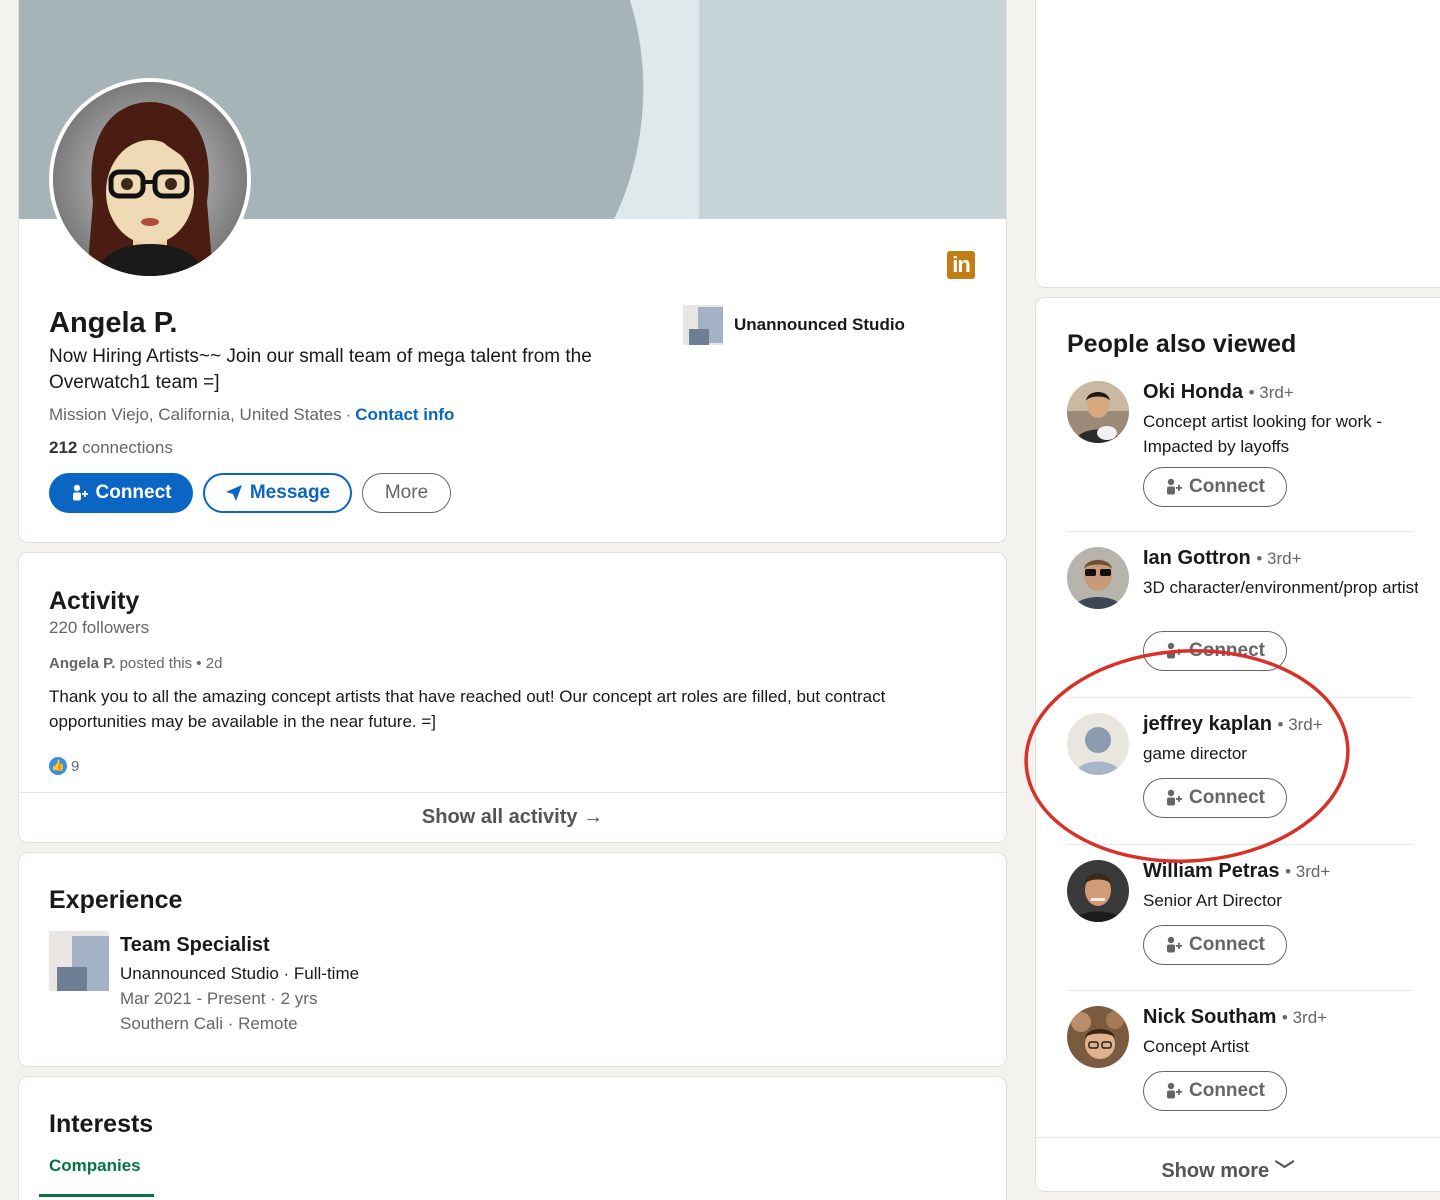 Image resolution: width=1440 pixels, height=1200 pixels. Describe the element at coordinates (512, 1138) in the screenshot. I see `interests-card: Interests Companies` at that location.